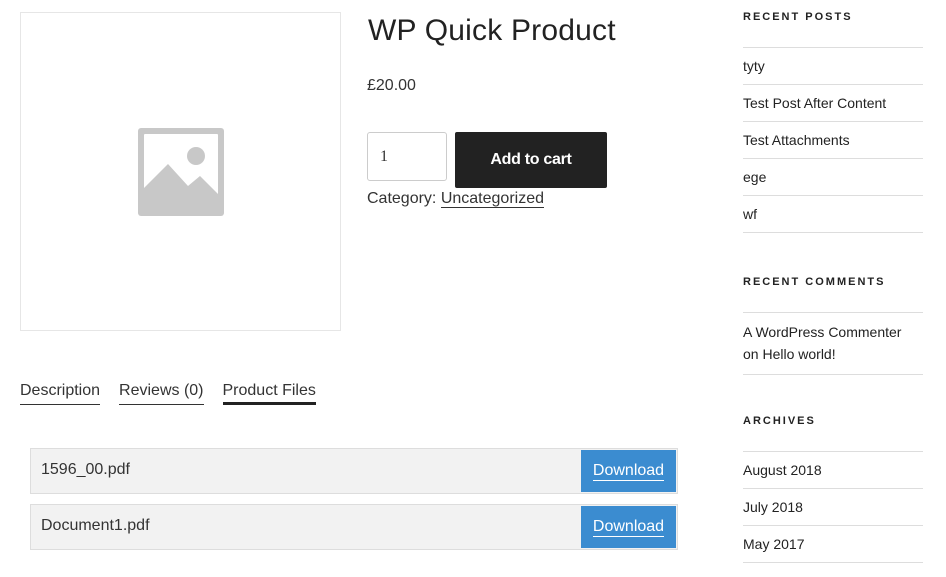 The image size is (946, 577). I want to click on tab-description: Description, so click(60, 393).